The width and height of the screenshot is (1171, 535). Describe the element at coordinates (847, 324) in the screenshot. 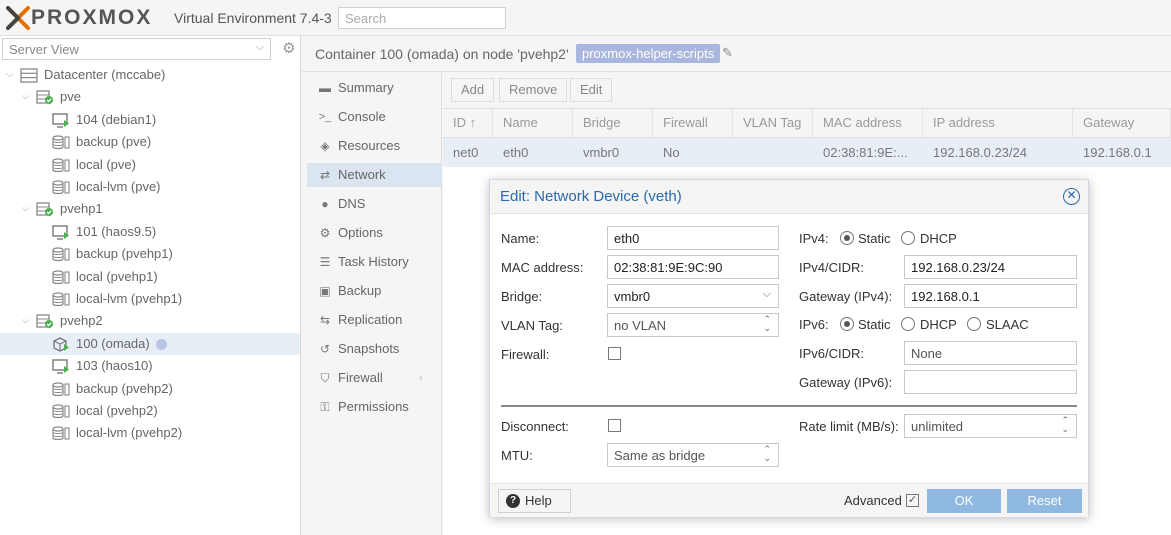

I see `ipv6-static-radio` at that location.